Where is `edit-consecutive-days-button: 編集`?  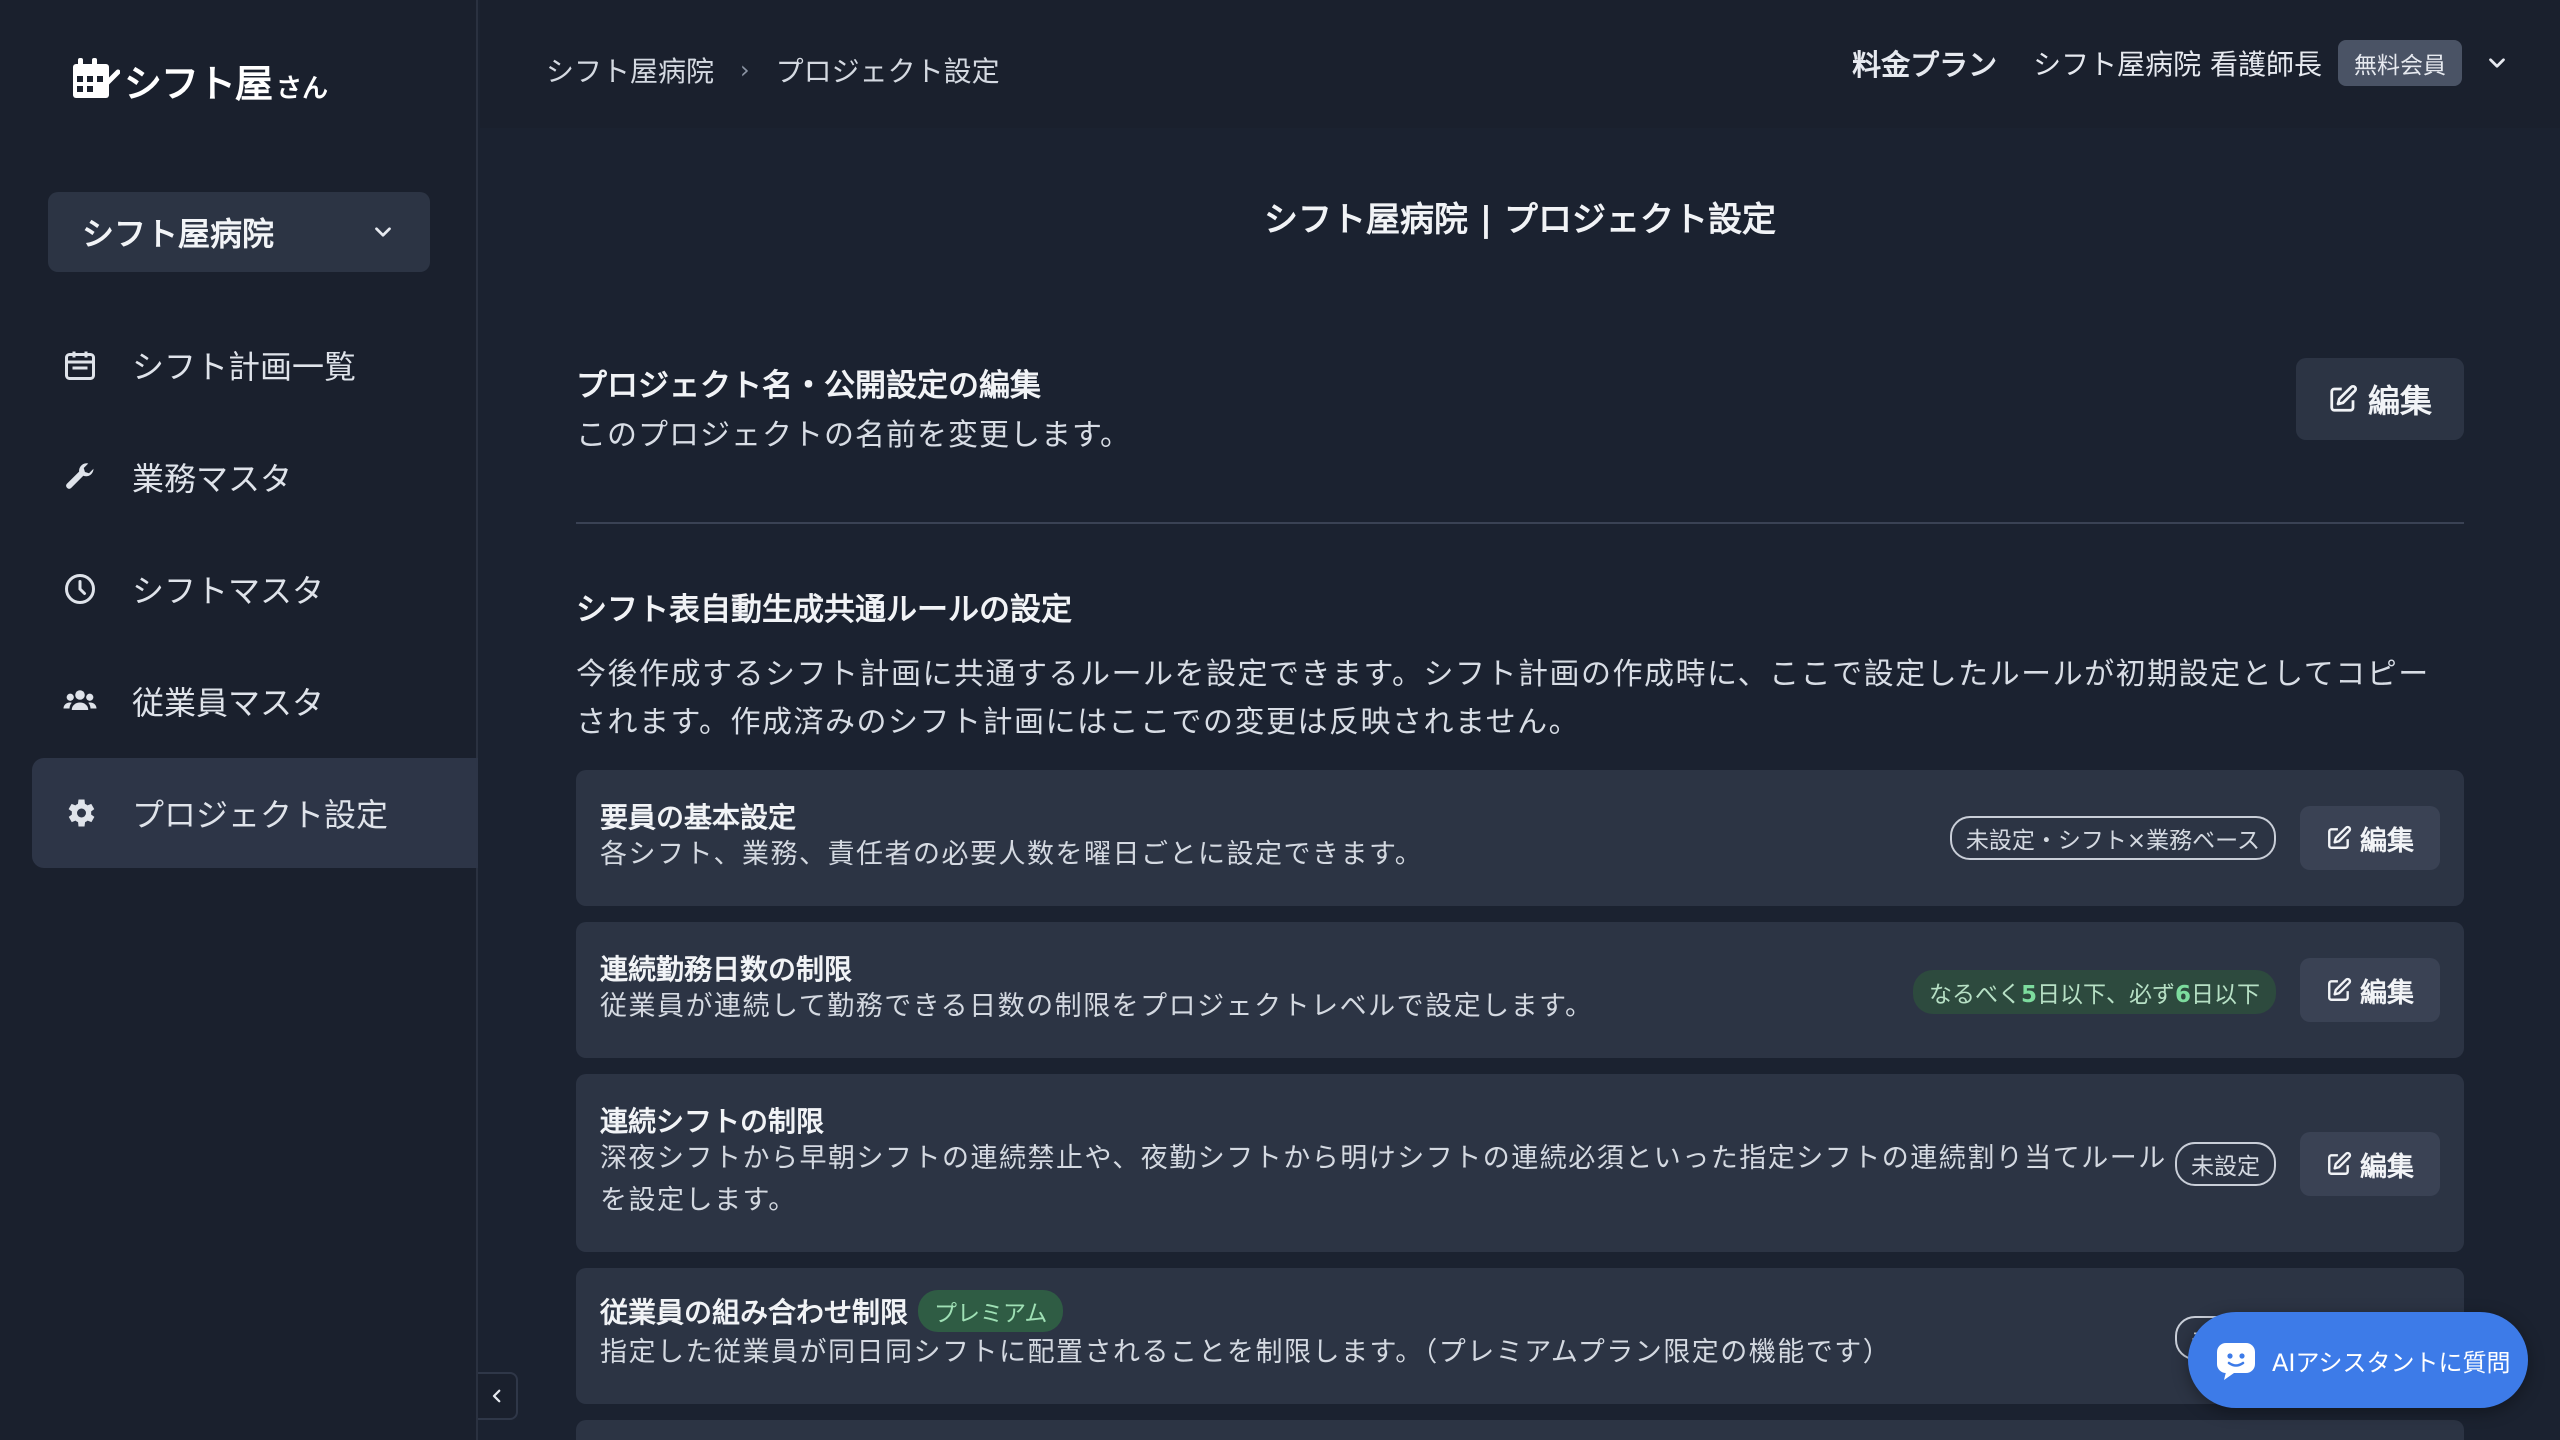
edit-consecutive-days-button: 編集 is located at coordinates (2370, 990).